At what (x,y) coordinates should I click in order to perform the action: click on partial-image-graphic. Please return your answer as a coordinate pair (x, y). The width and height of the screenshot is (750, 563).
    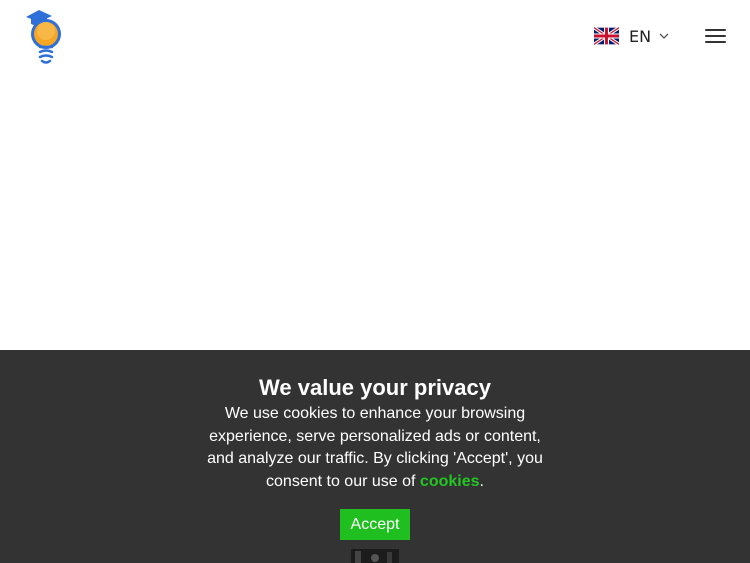
    Looking at the image, I should click on (375, 556).